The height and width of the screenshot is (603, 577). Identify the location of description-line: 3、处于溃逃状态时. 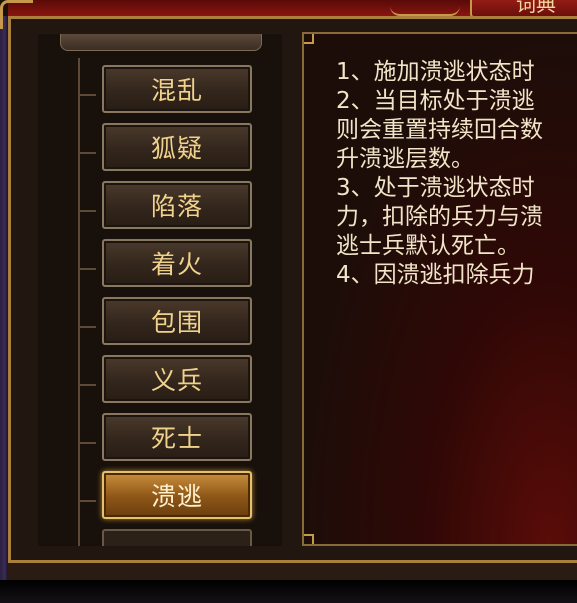
(435, 188).